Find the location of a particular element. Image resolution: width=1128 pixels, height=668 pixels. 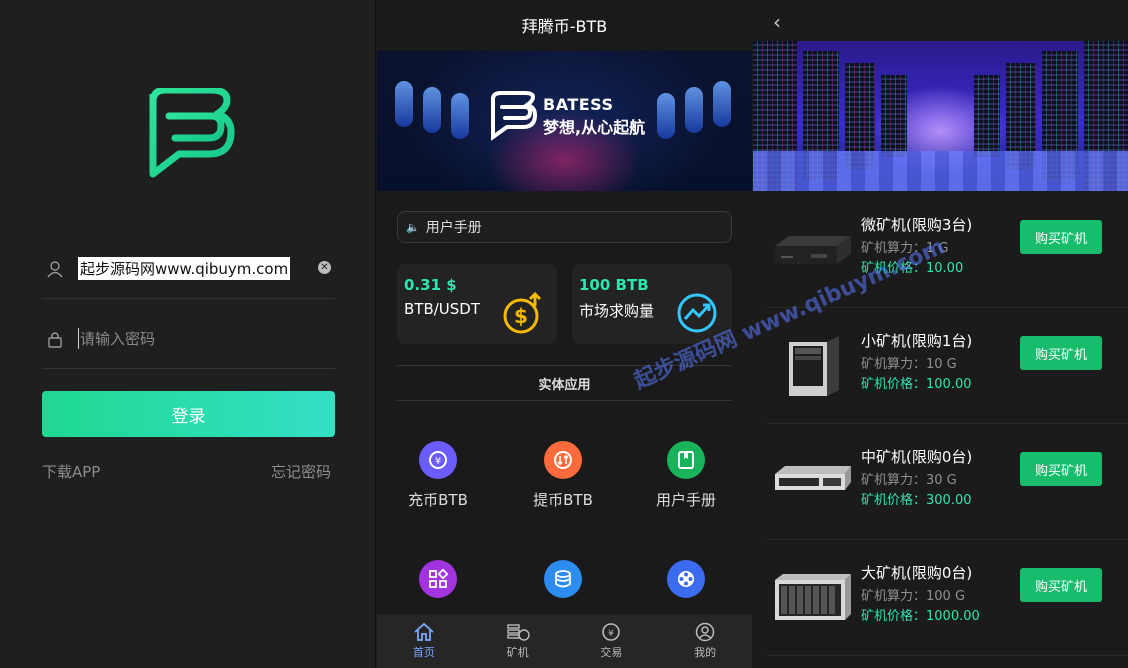

price-value: 0.31 $ is located at coordinates (430, 285).